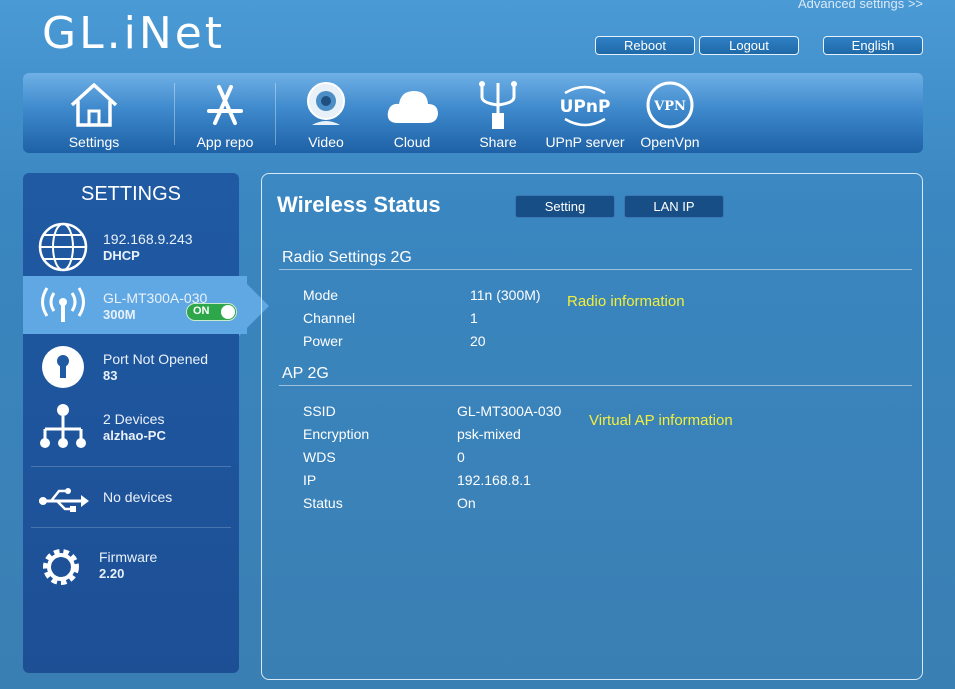 The image size is (955, 689). What do you see at coordinates (110, 375) in the screenshot?
I see `sidebar-item-line2: 83` at bounding box center [110, 375].